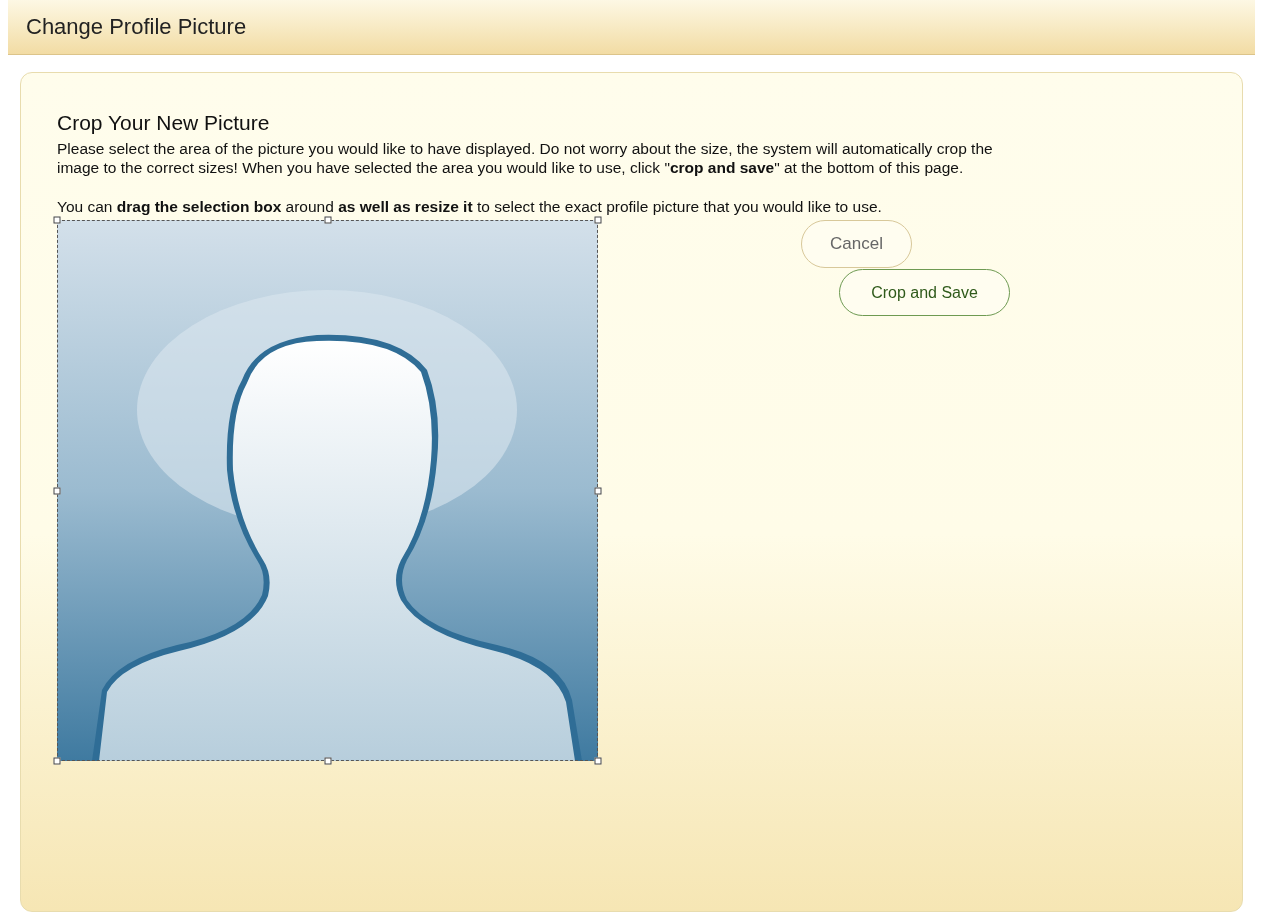 This screenshot has height=913, width=1261. Describe the element at coordinates (164, 123) in the screenshot. I see `section-title: Crop Your New Picture` at that location.